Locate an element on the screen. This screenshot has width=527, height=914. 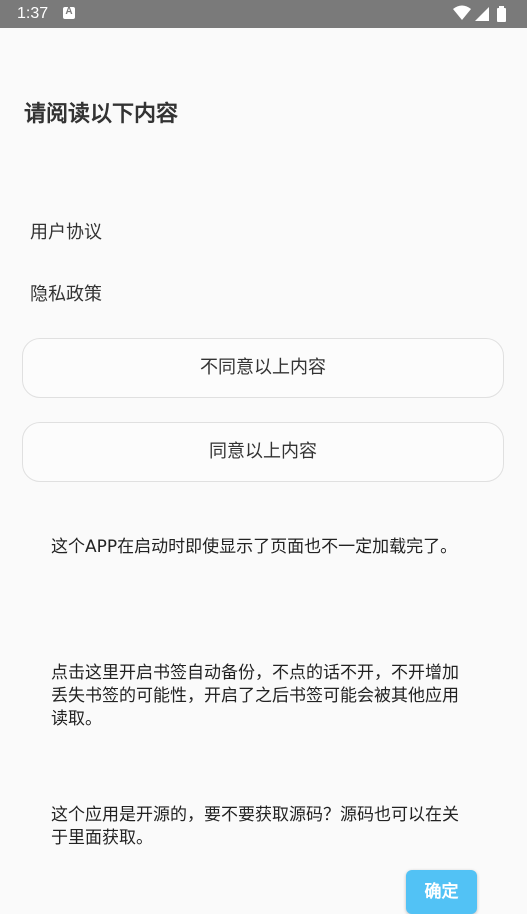
page-title: 请阅读以下内容 is located at coordinates (101, 114).